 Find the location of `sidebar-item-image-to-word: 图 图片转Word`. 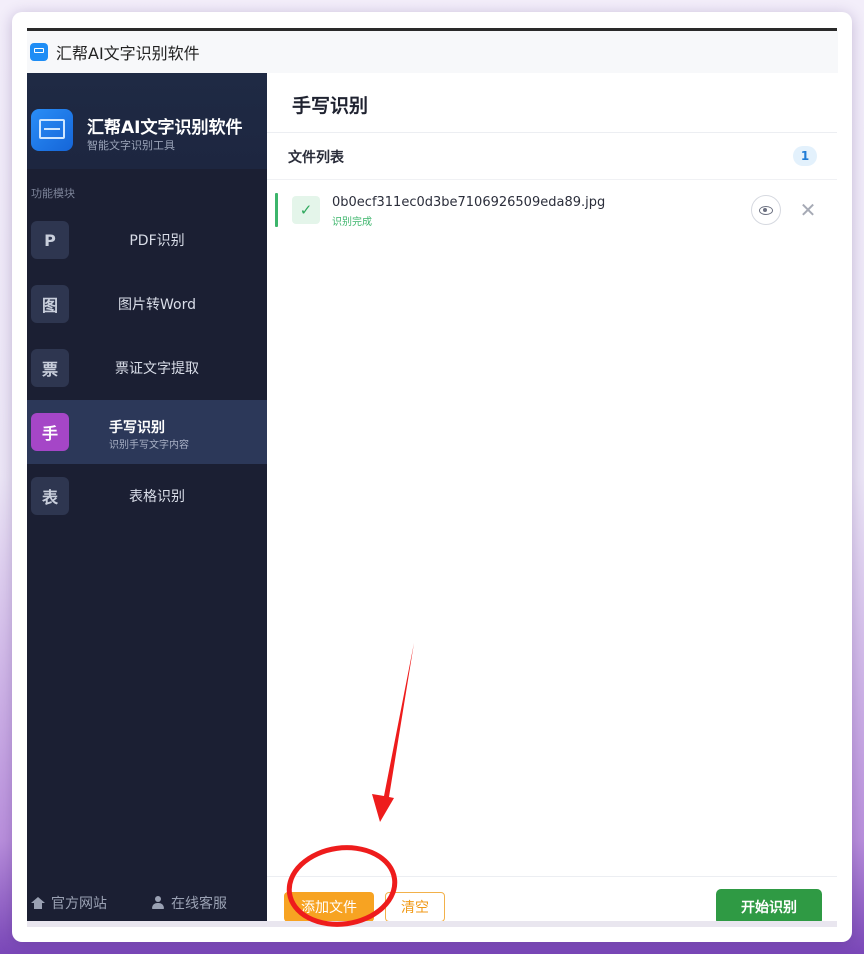

sidebar-item-image-to-word: 图 图片转Word is located at coordinates (147, 304).